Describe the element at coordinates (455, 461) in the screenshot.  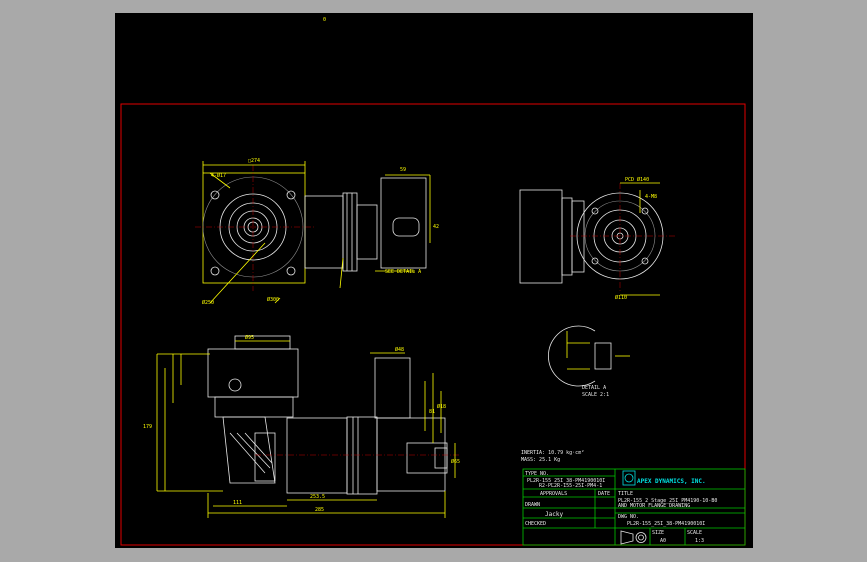
I see `dim-side-h: Ø65` at that location.